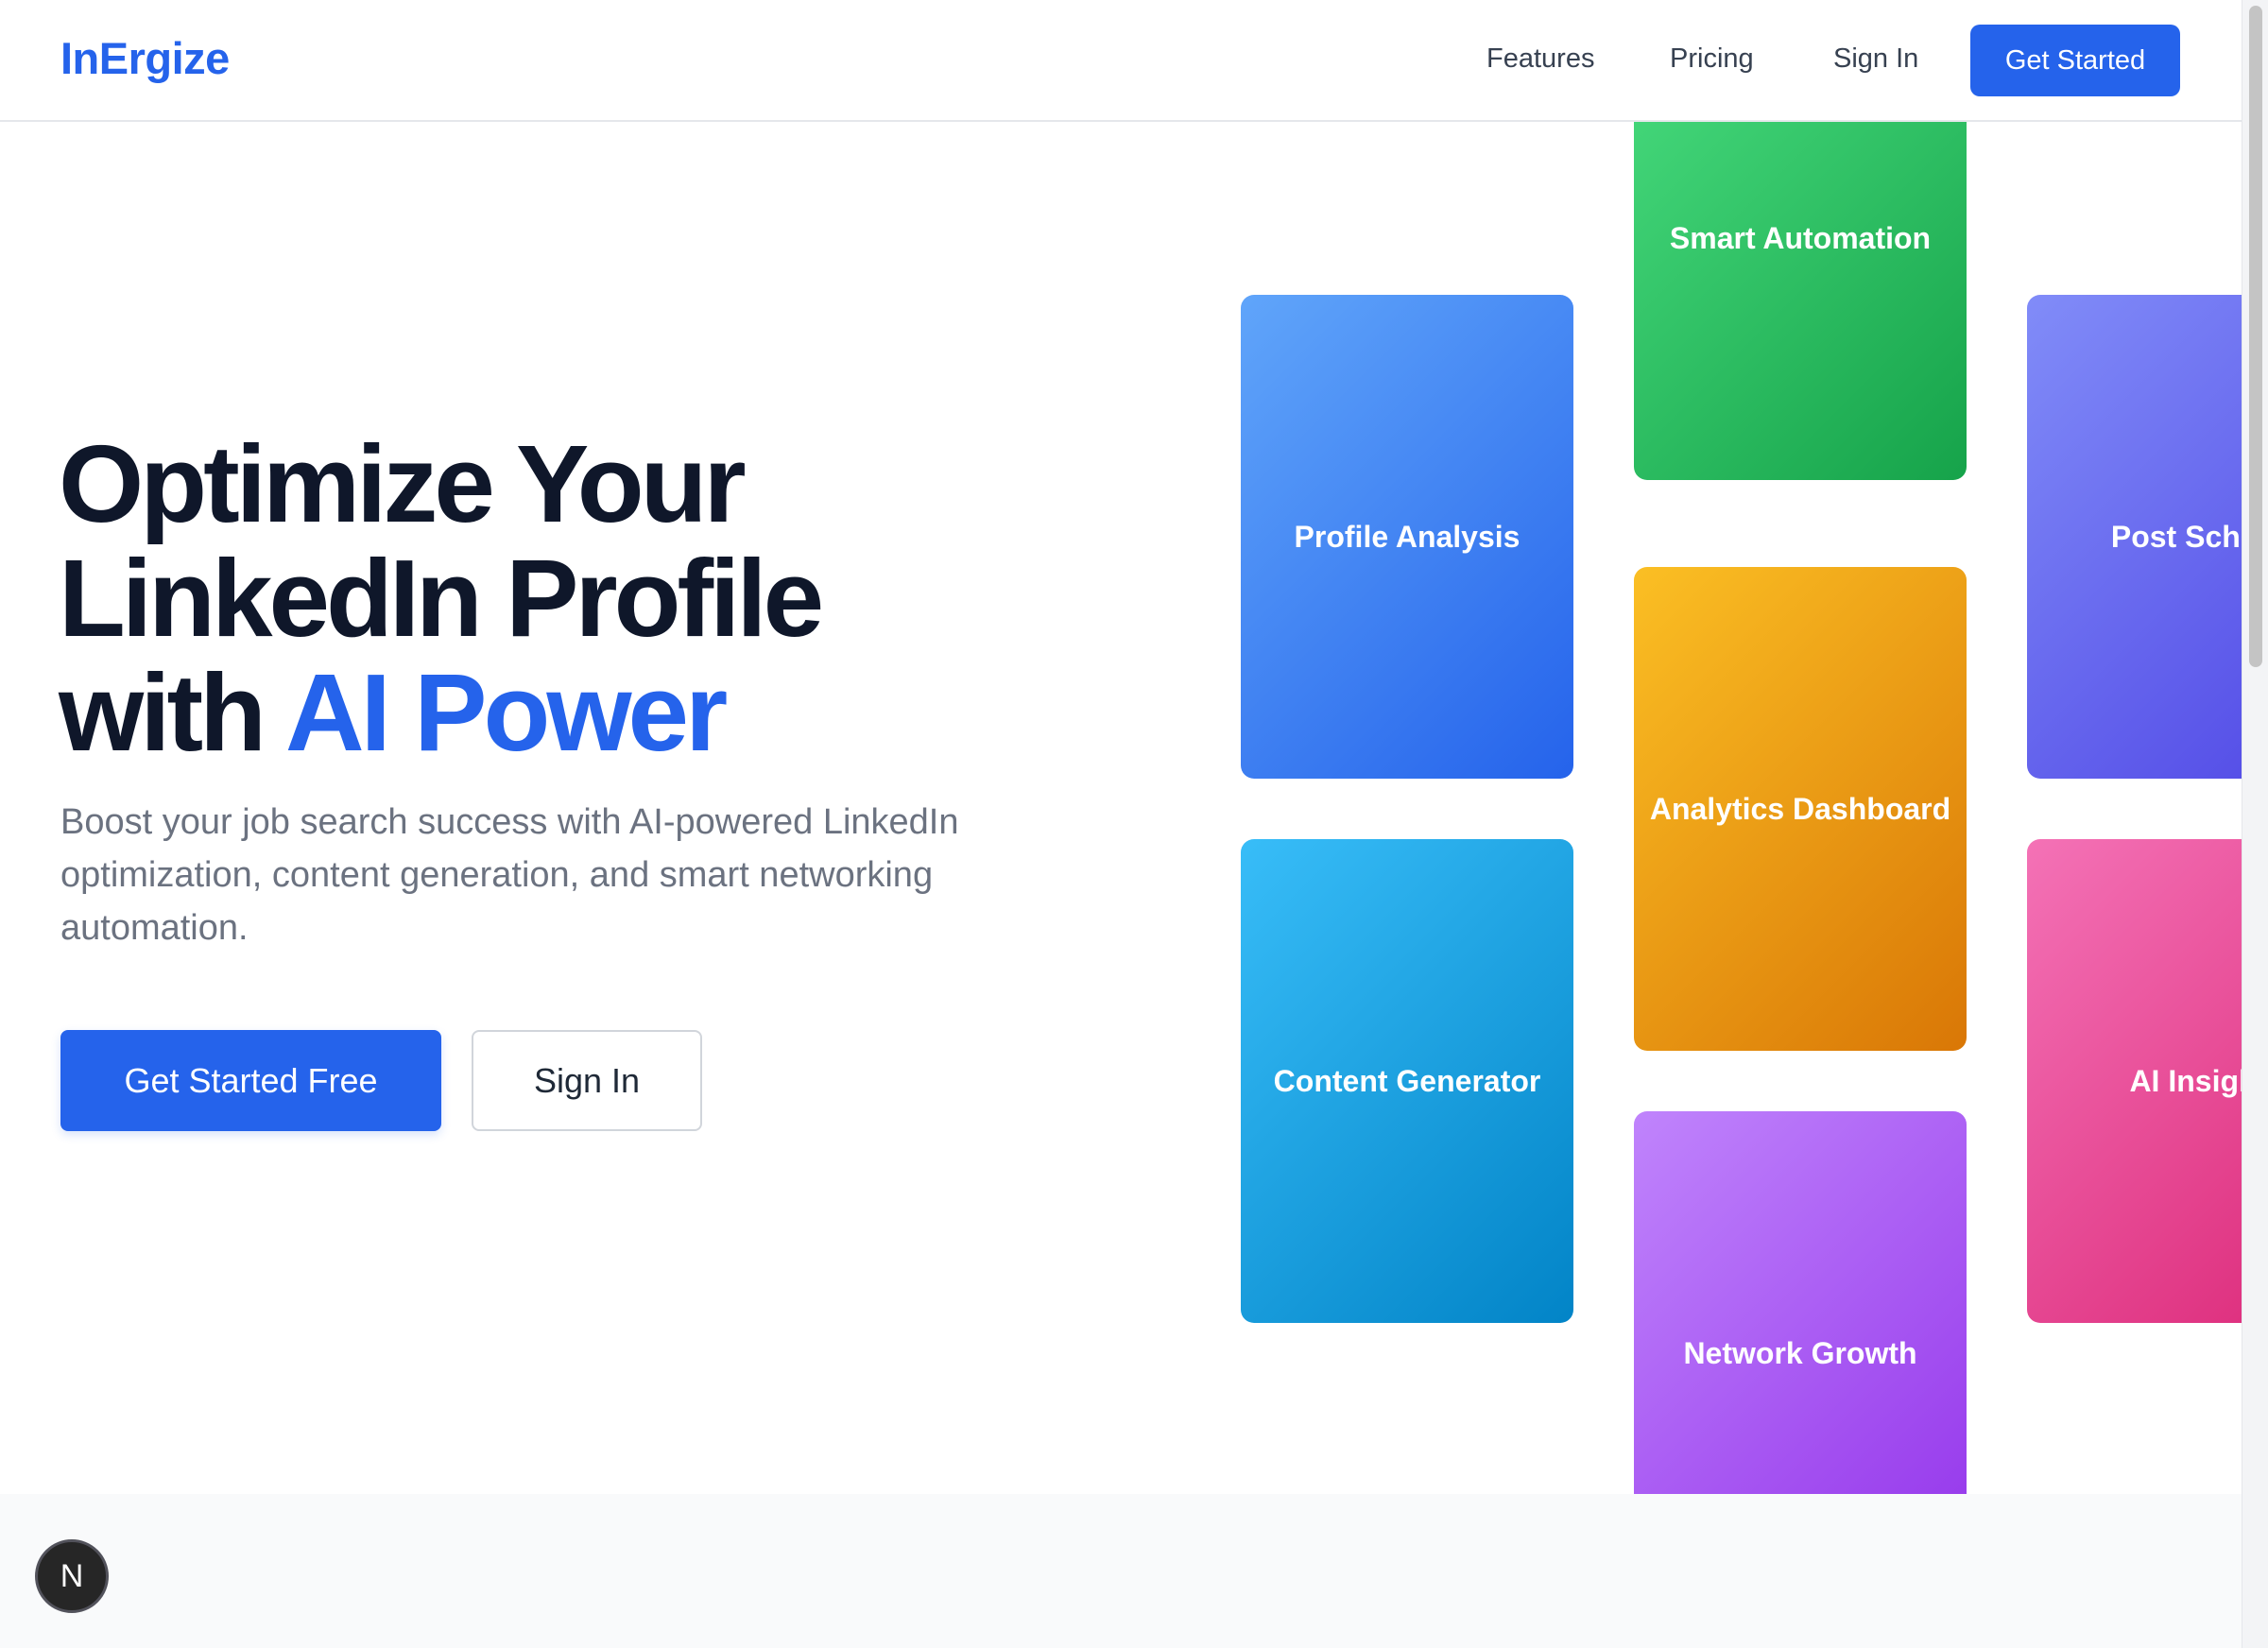  What do you see at coordinates (2185, 1080) in the screenshot?
I see `feature-card-label: AI Insigh` at bounding box center [2185, 1080].